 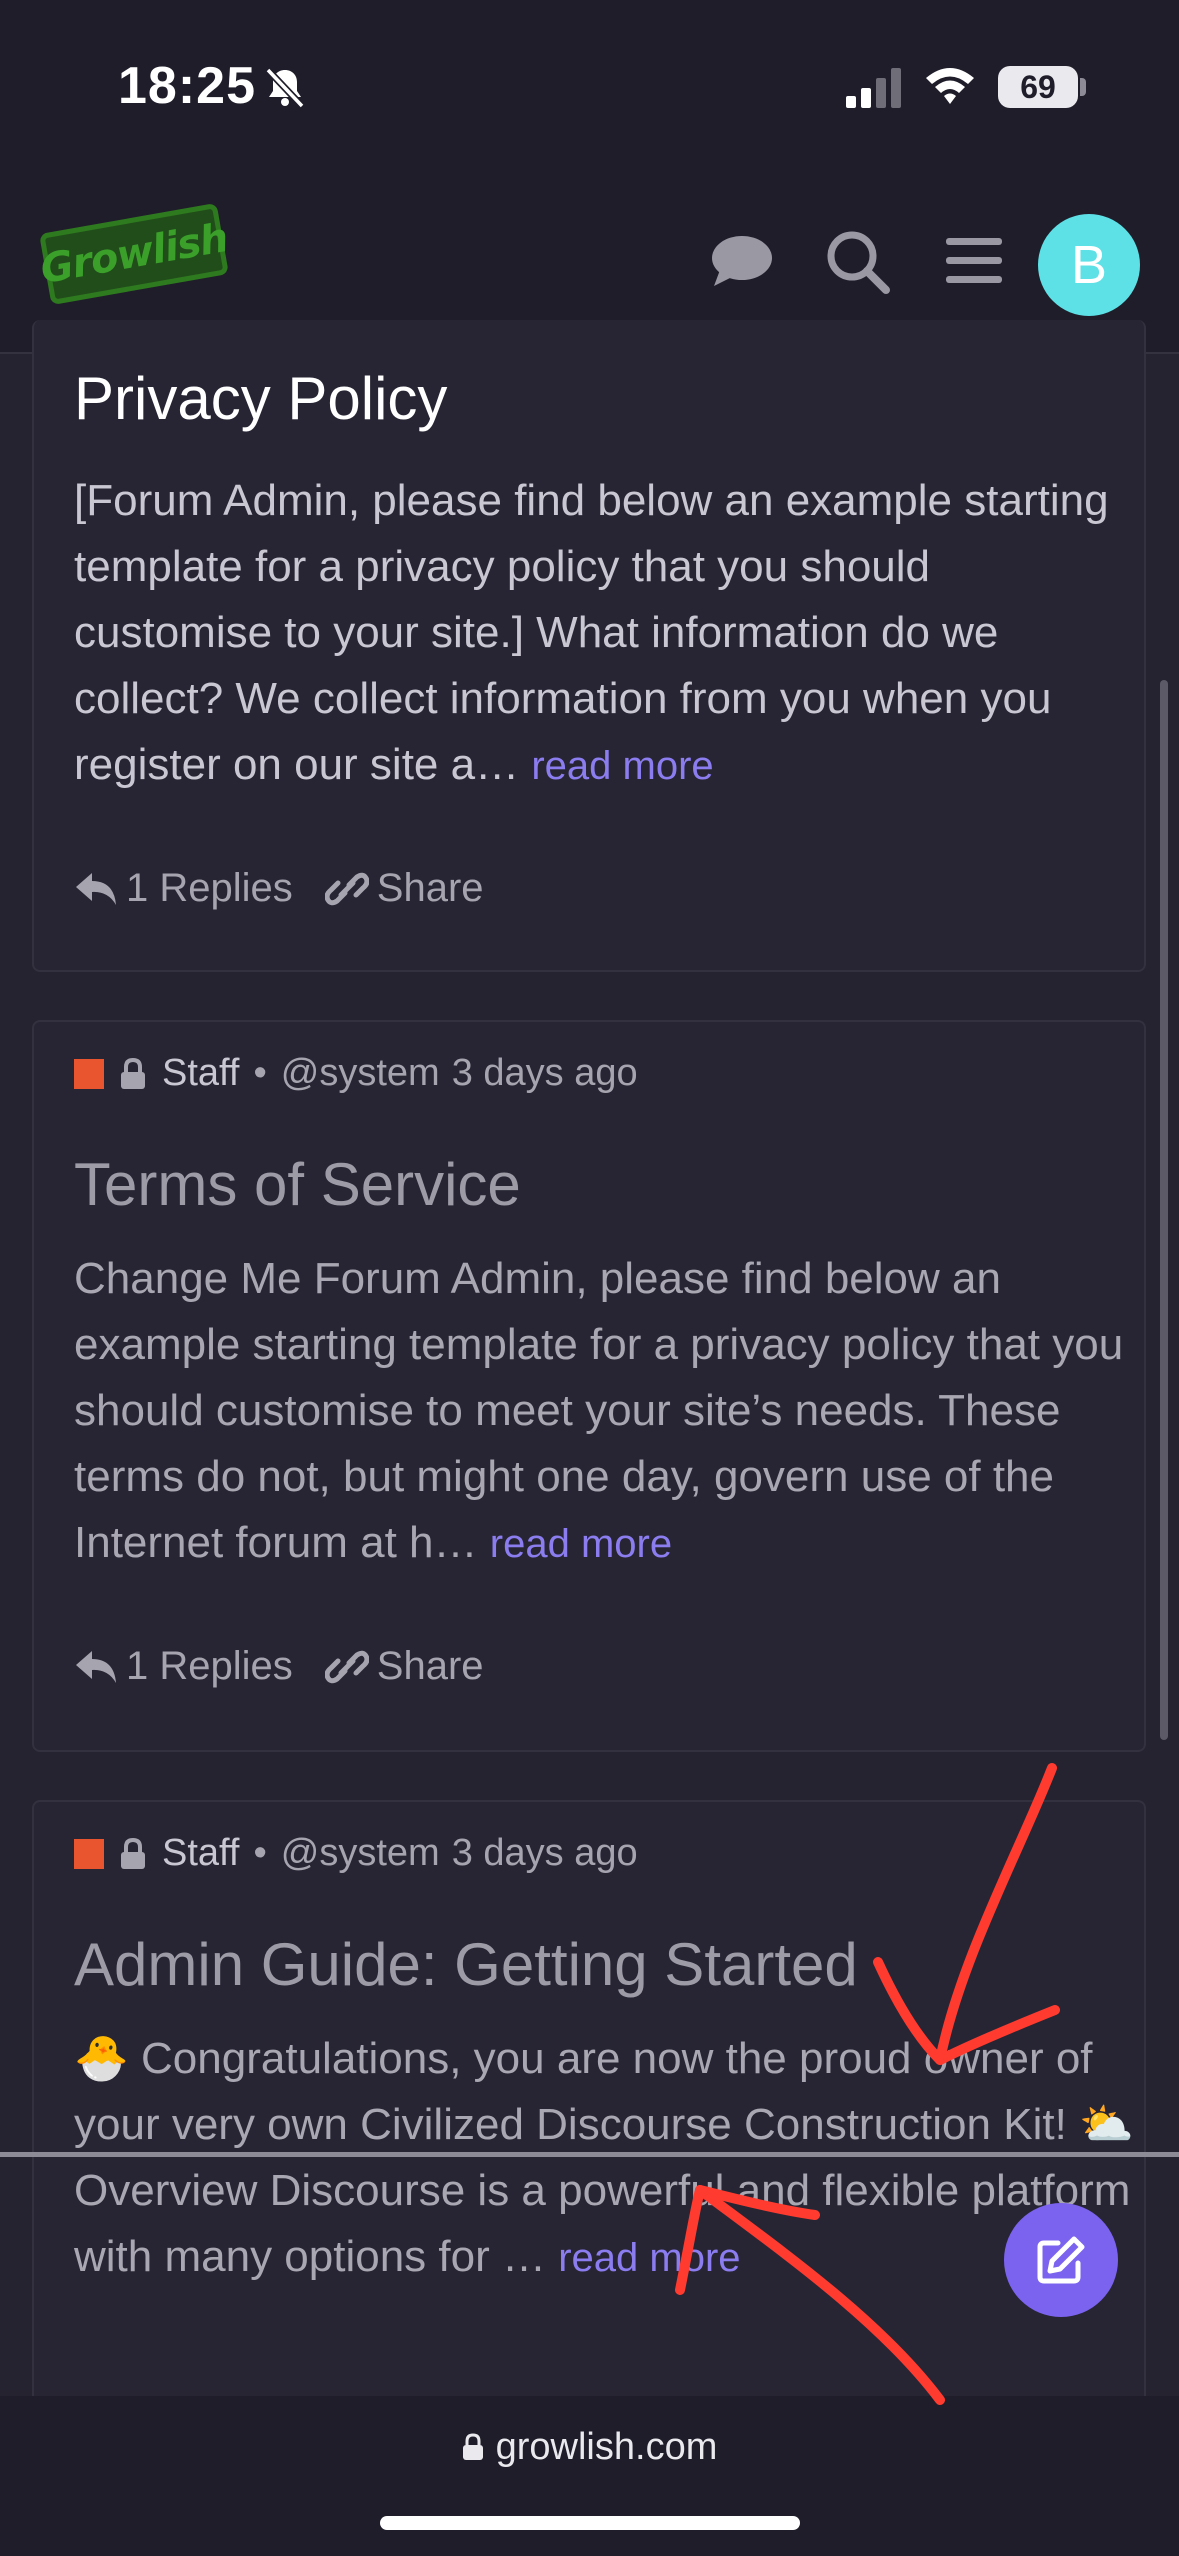 I want to click on overlay-divider-line, so click(x=589, y=2154).